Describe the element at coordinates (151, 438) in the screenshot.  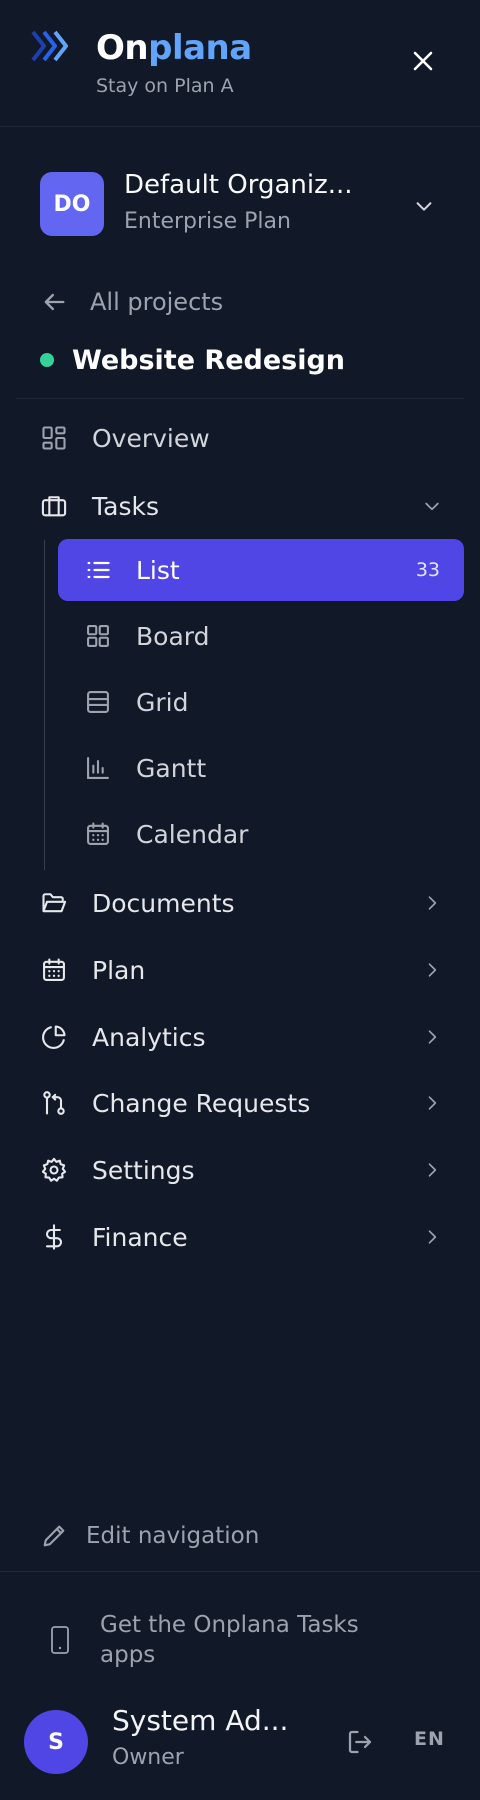
I see `nav-label-overview: Overview` at that location.